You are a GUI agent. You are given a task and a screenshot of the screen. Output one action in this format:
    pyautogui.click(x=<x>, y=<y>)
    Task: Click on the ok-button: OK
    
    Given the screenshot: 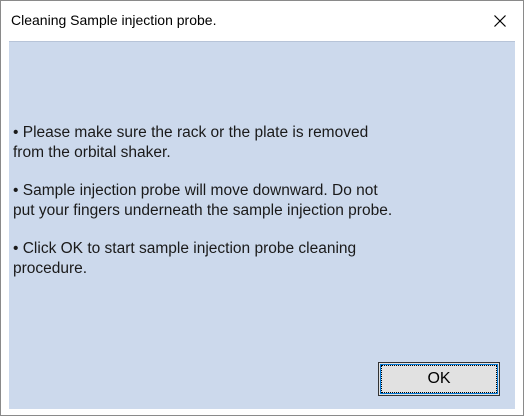 What is the action you would take?
    pyautogui.click(x=439, y=379)
    